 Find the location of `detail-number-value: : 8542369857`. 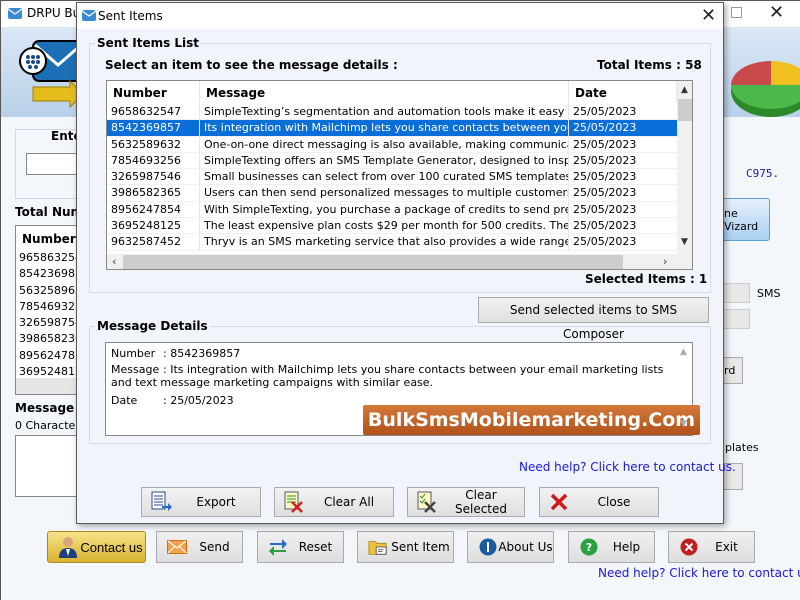

detail-number-value: : 8542369857 is located at coordinates (202, 353).